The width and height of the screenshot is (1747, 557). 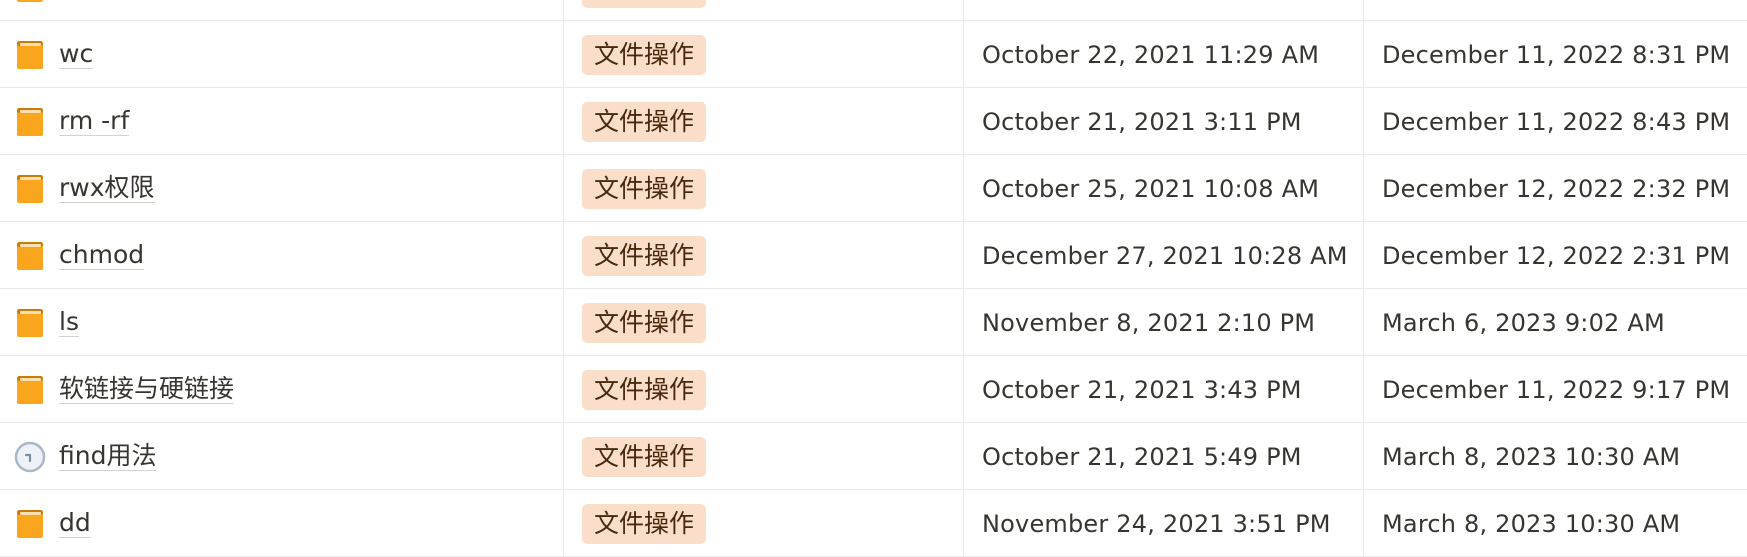 I want to click on created-time-cell: November 8, 2021 2:10 PM, so click(x=1164, y=322).